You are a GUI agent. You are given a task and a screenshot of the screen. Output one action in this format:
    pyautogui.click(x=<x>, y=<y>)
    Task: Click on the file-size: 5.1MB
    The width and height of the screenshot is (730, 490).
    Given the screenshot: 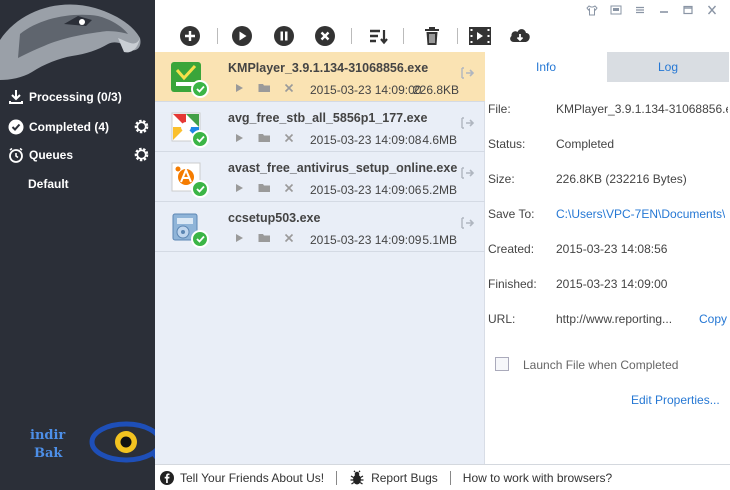 What is the action you would take?
    pyautogui.click(x=439, y=240)
    